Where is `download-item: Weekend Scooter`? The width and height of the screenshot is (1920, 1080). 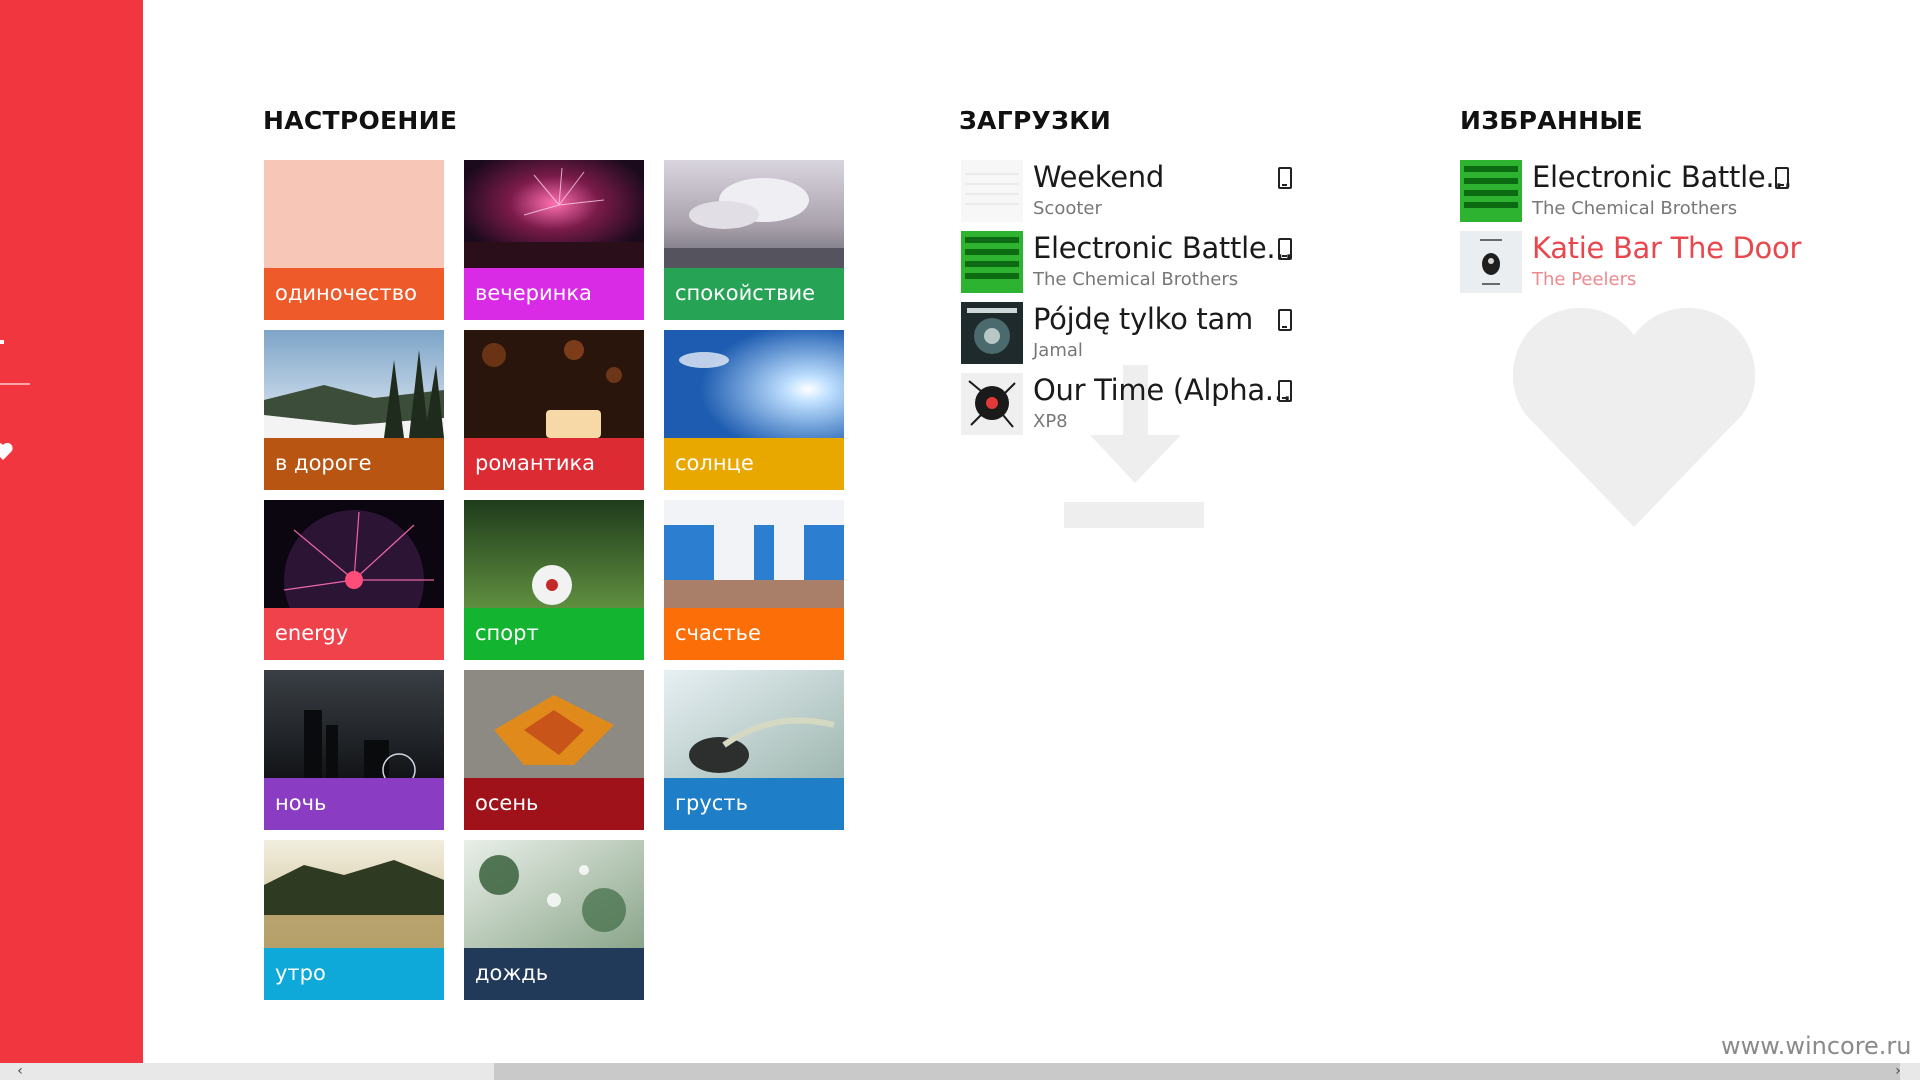
download-item: Weekend Scooter is located at coordinates (1131, 191).